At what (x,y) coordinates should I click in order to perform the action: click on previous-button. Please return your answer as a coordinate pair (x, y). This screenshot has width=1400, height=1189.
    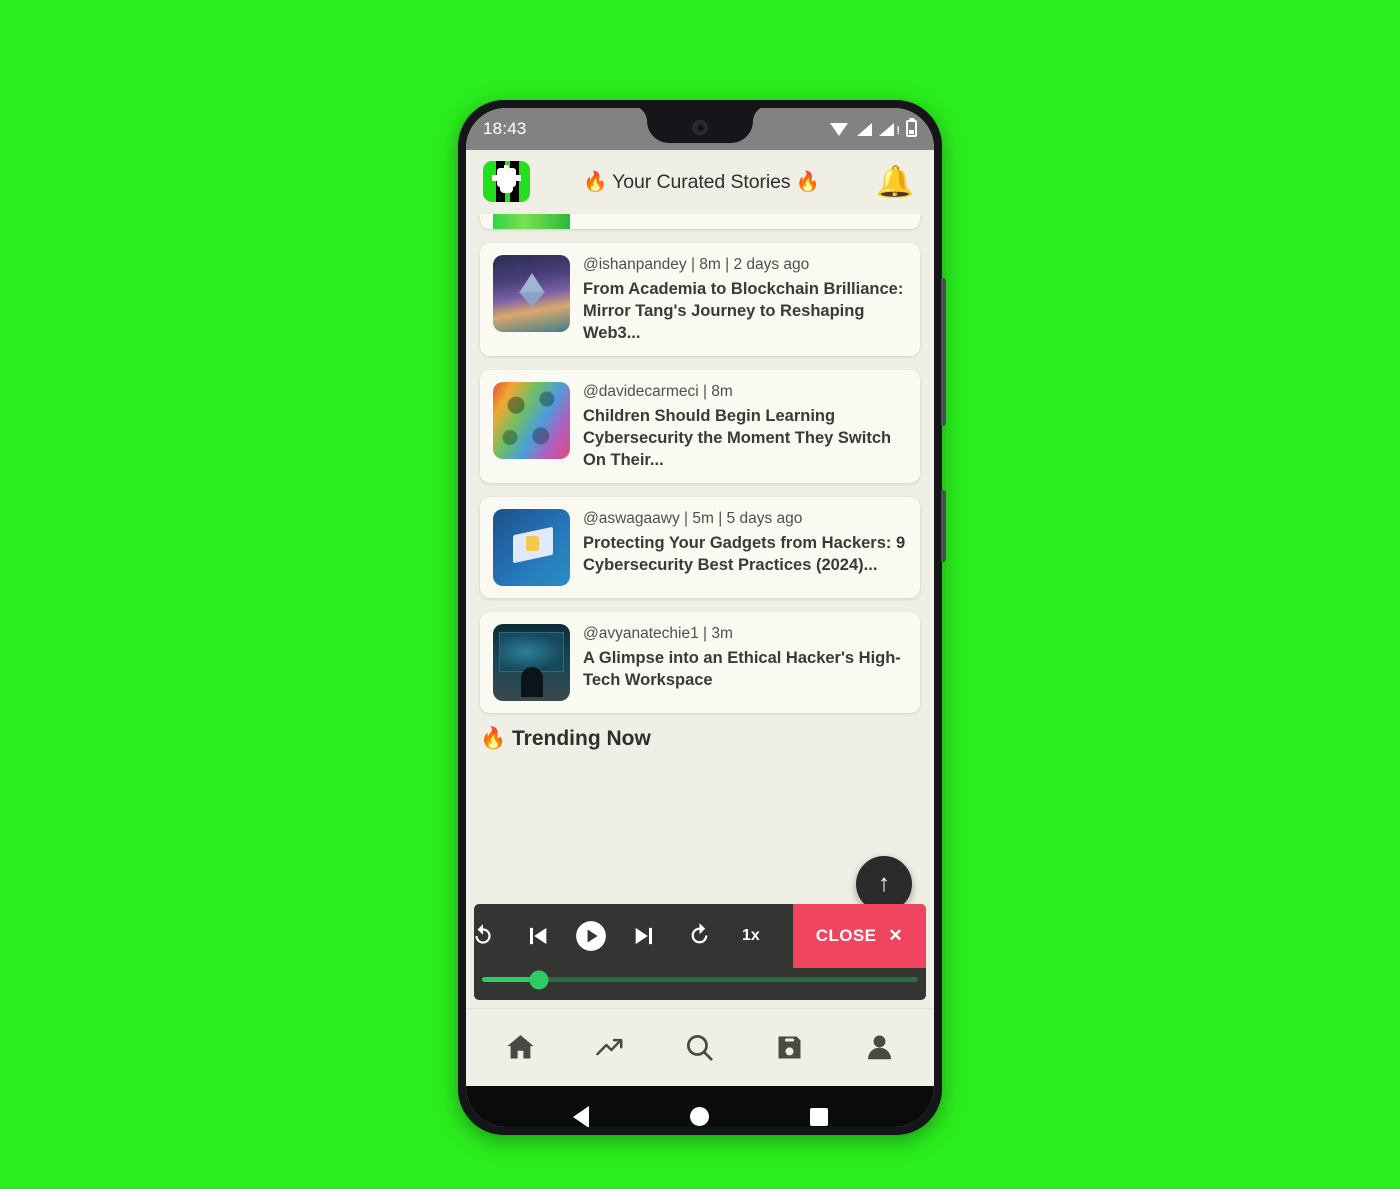
    Looking at the image, I should click on (537, 936).